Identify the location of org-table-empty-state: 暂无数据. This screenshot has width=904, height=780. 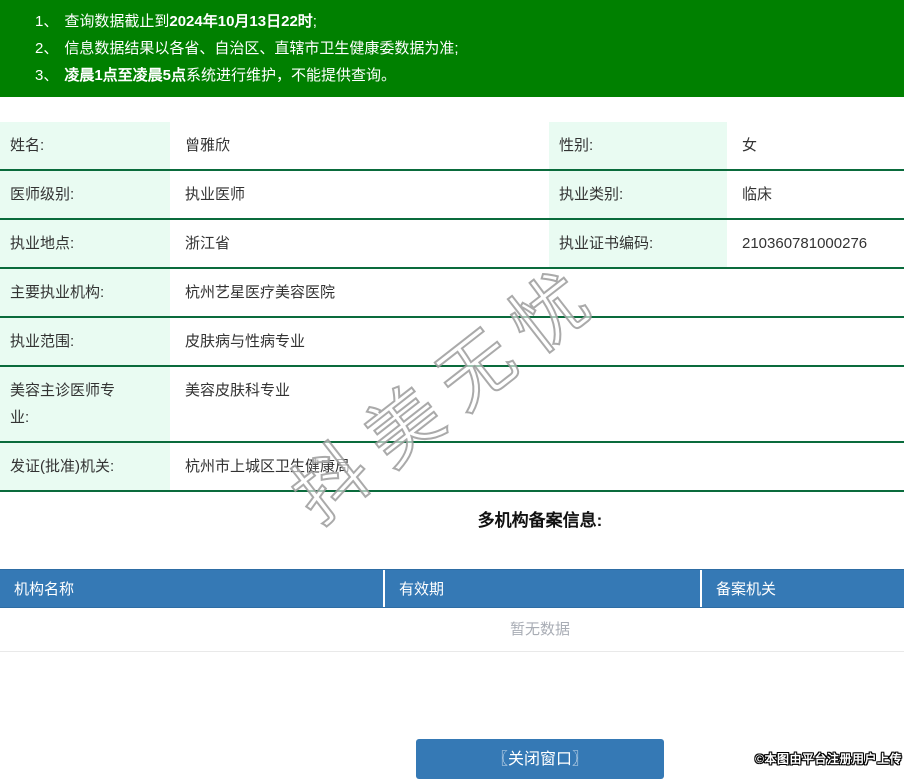
(452, 630).